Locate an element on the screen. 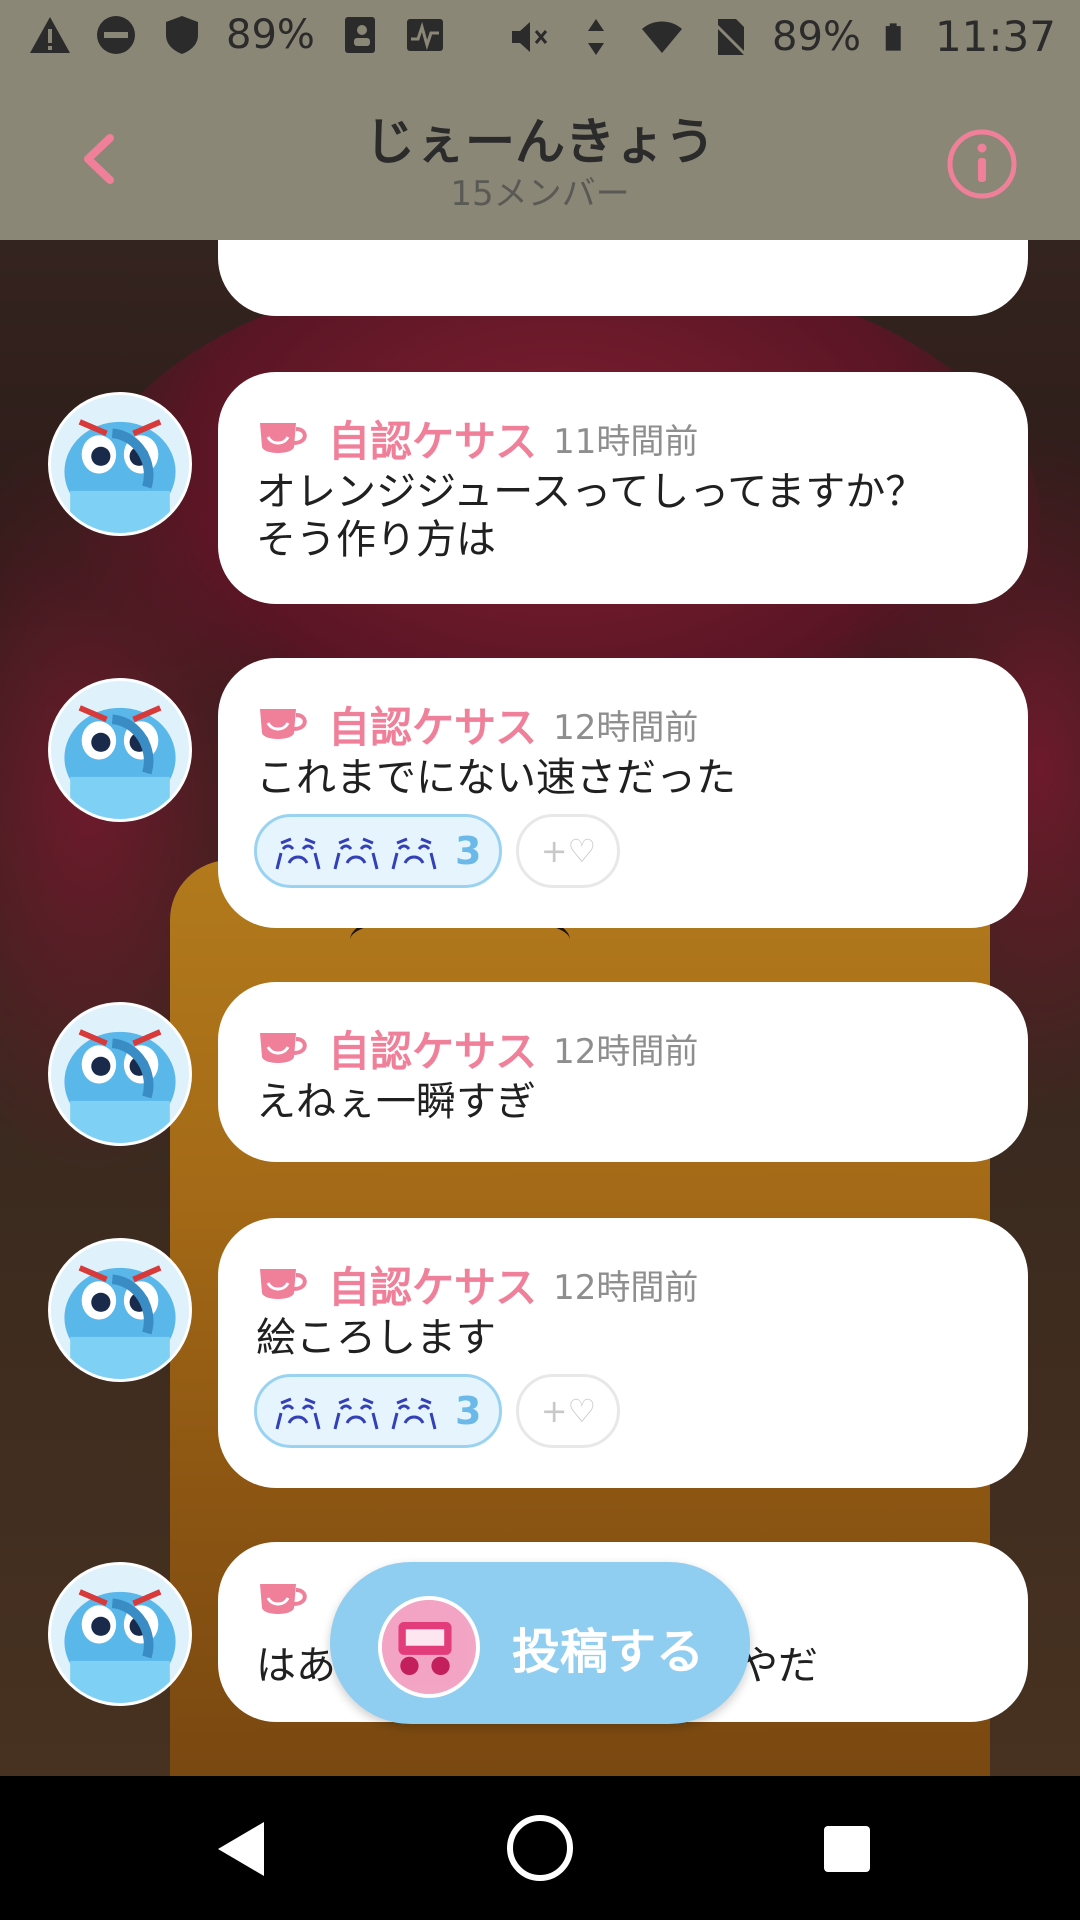 Image resolution: width=1080 pixels, height=1920 pixels. message-bubble: 自認ケサス 12時間前 これまでにない速さだった 3 +♡ is located at coordinates (623, 793).